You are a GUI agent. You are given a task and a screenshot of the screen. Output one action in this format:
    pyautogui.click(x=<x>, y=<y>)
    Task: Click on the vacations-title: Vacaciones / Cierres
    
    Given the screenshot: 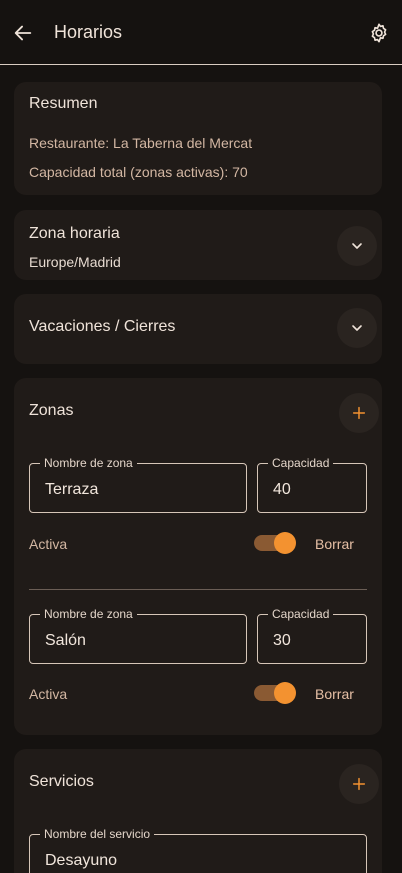 What is the action you would take?
    pyautogui.click(x=102, y=326)
    